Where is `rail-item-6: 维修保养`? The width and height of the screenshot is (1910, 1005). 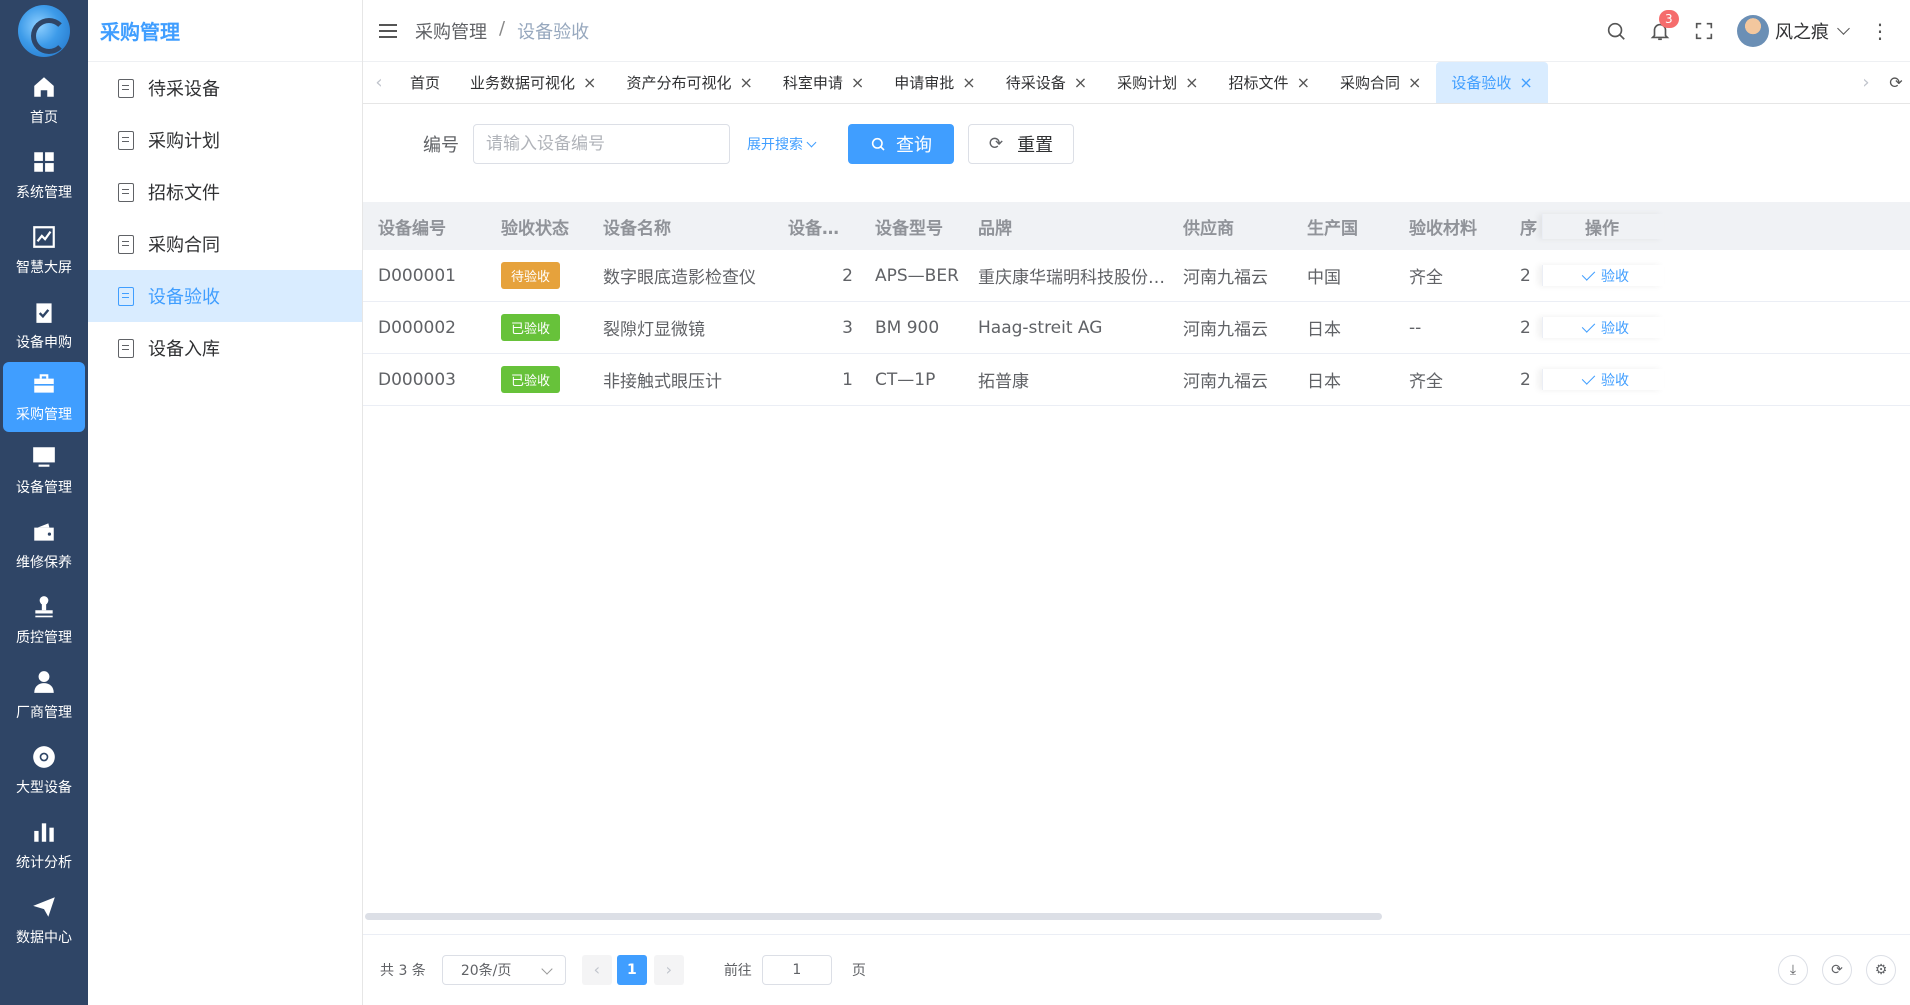
rail-item-6: 维修保养 is located at coordinates (44, 544).